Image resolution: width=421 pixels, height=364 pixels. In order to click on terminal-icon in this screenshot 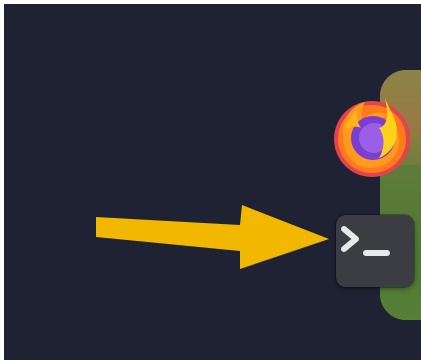, I will do `click(375, 251)`.